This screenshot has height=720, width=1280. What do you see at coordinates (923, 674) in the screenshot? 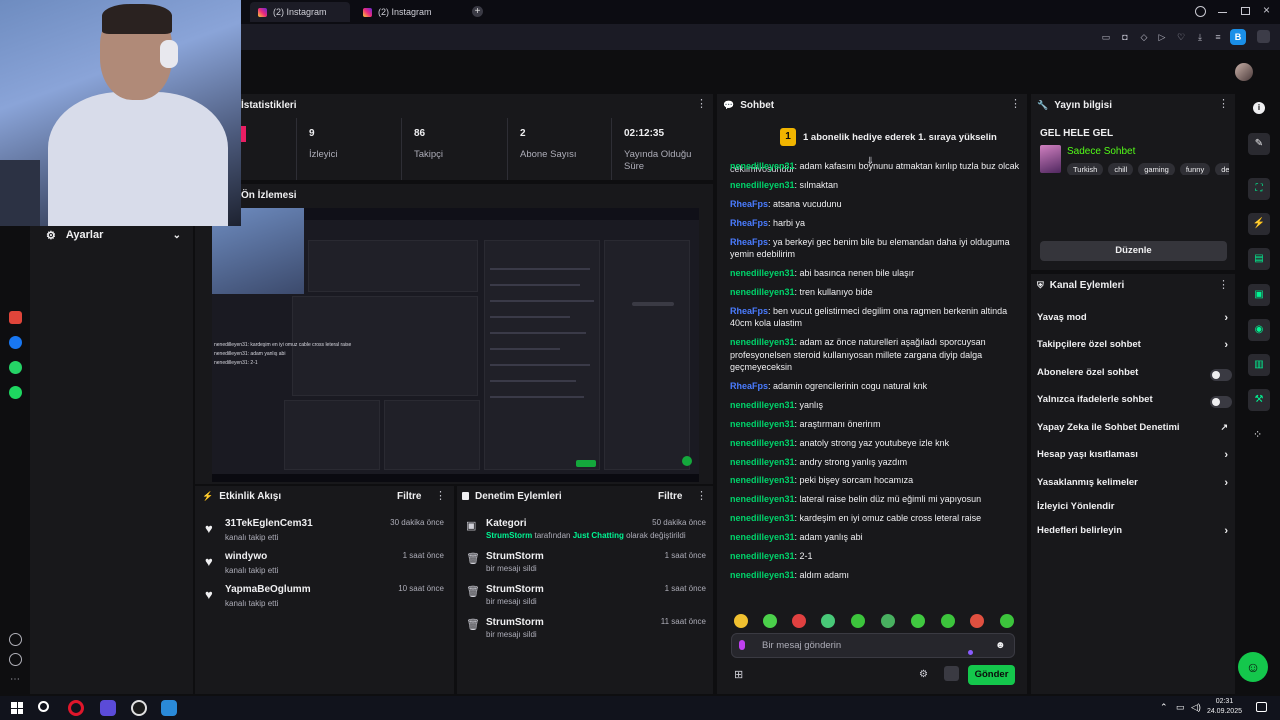
I see `gear-icon: ⚙` at bounding box center [923, 674].